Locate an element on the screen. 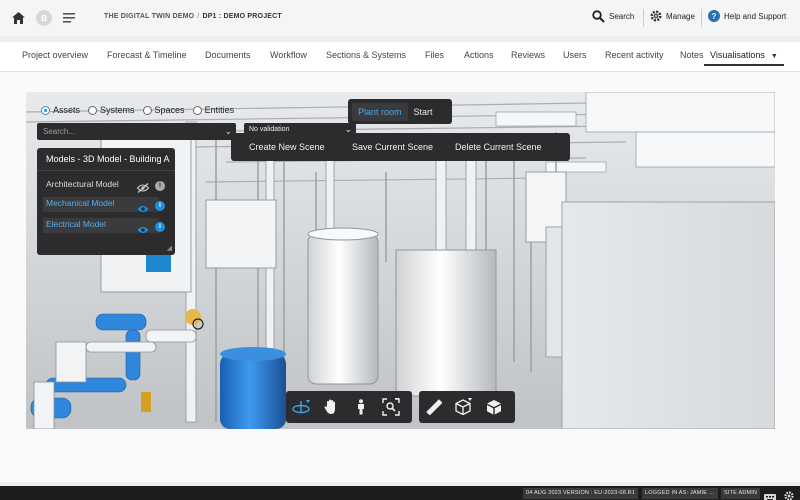 Image resolution: width=800 pixels, height=500 pixels. tab-project-overview: Project overview is located at coordinates (55, 55).